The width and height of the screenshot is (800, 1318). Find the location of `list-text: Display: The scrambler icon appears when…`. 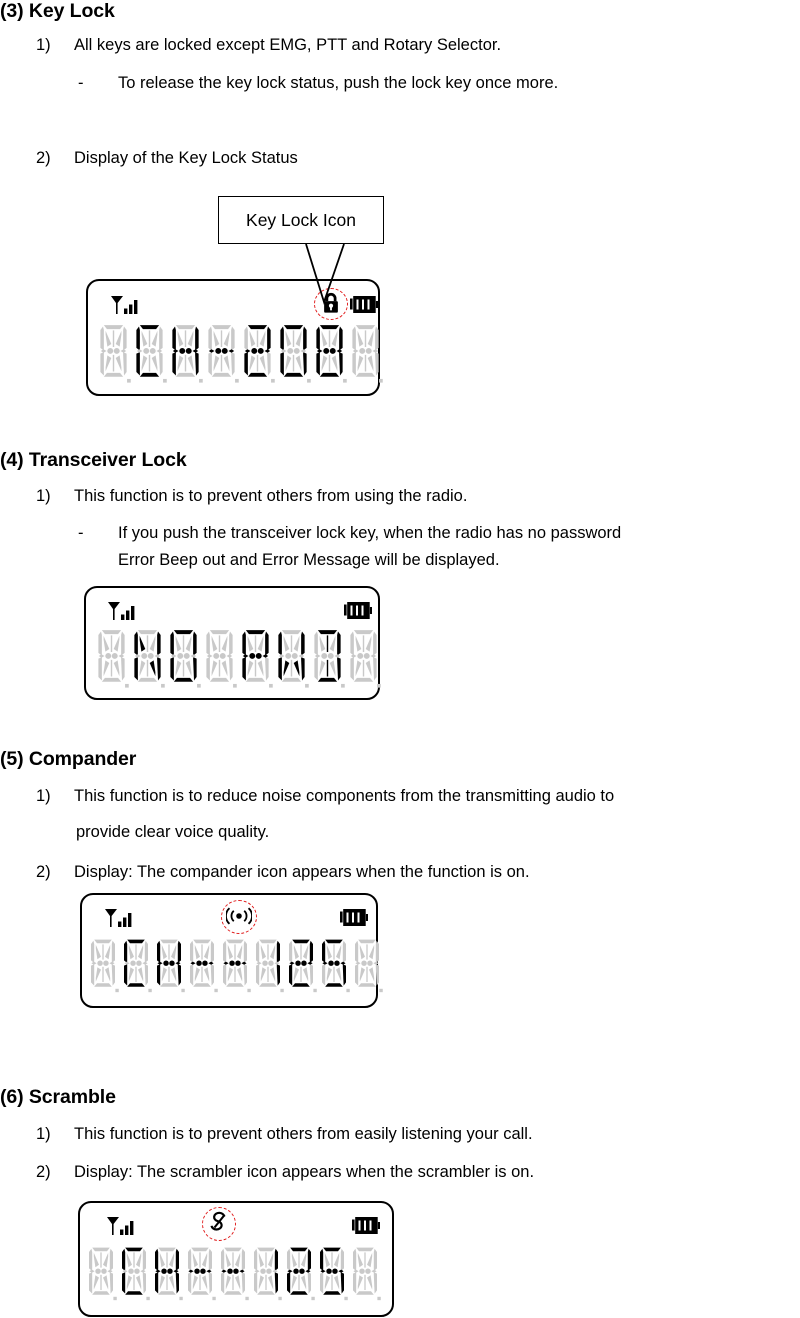

list-text: Display: The scrambler icon appears when… is located at coordinates (304, 1172).